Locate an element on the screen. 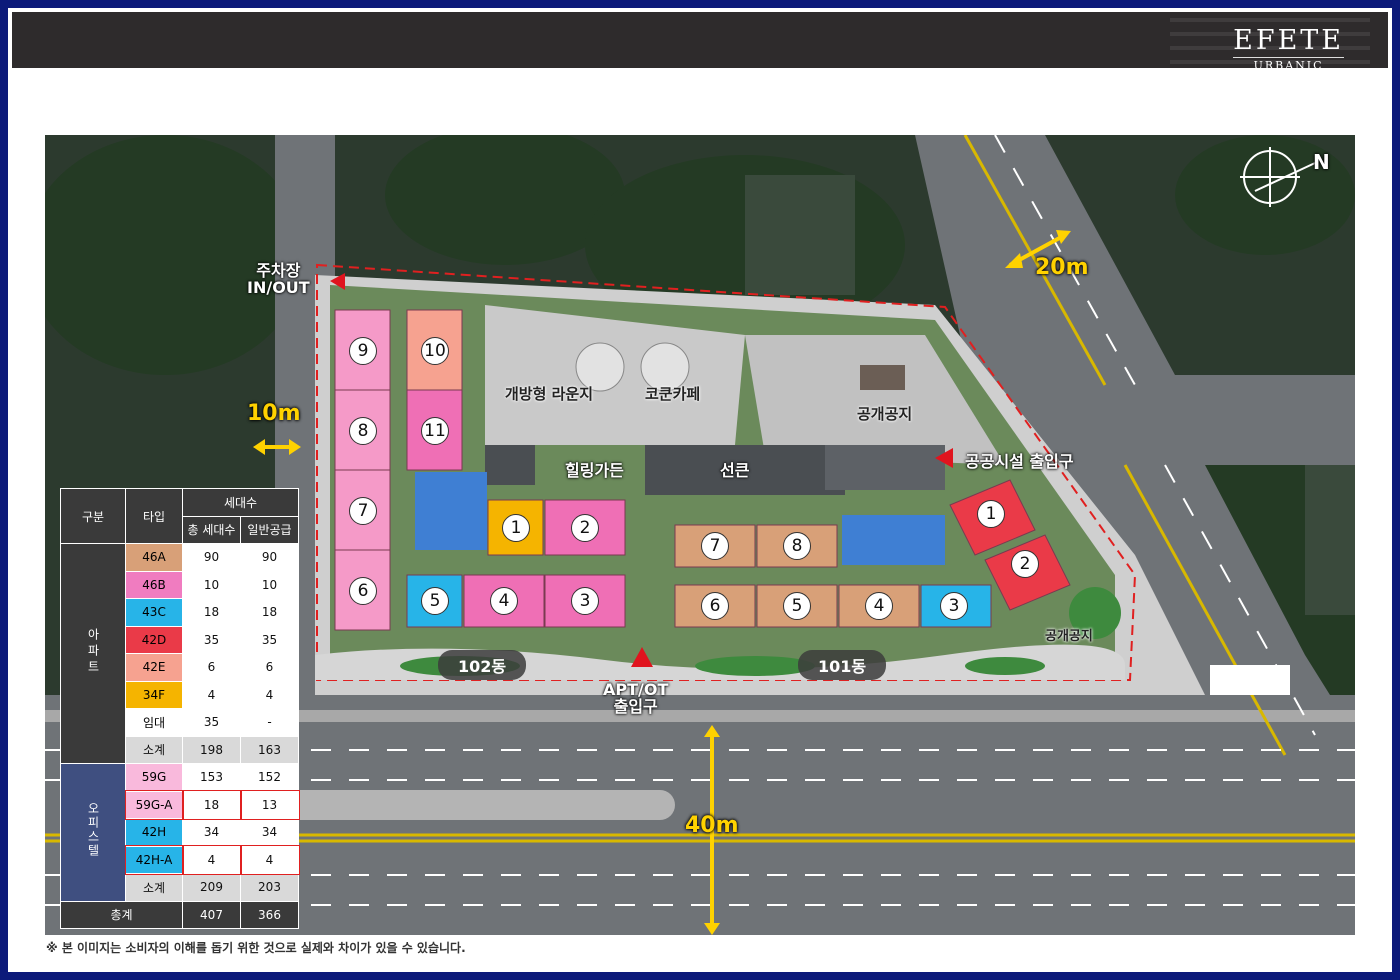 Image resolution: width=1400 pixels, height=980 pixels. building-number: 9 is located at coordinates (363, 351).